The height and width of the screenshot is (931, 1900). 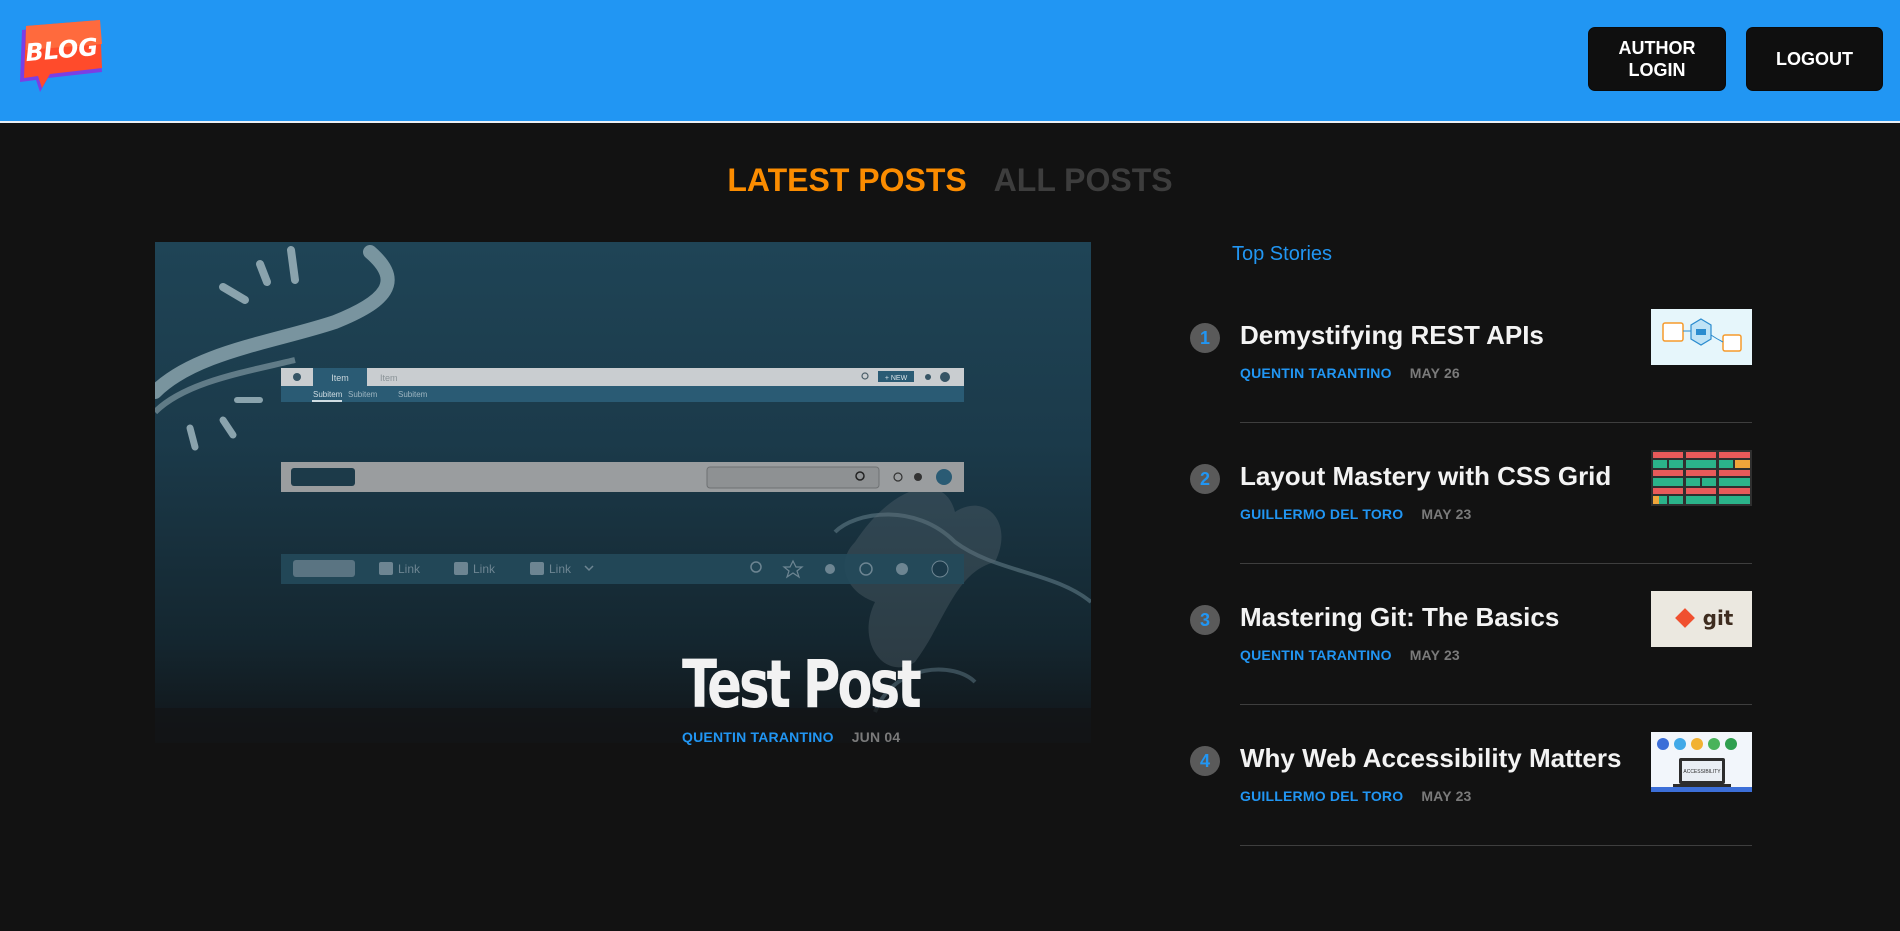 I want to click on blog-logo: BLOG, so click(x=61, y=57).